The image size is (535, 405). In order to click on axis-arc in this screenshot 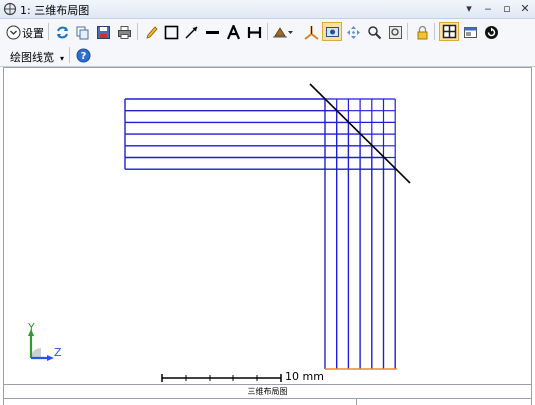, I will do `click(36, 353)`.